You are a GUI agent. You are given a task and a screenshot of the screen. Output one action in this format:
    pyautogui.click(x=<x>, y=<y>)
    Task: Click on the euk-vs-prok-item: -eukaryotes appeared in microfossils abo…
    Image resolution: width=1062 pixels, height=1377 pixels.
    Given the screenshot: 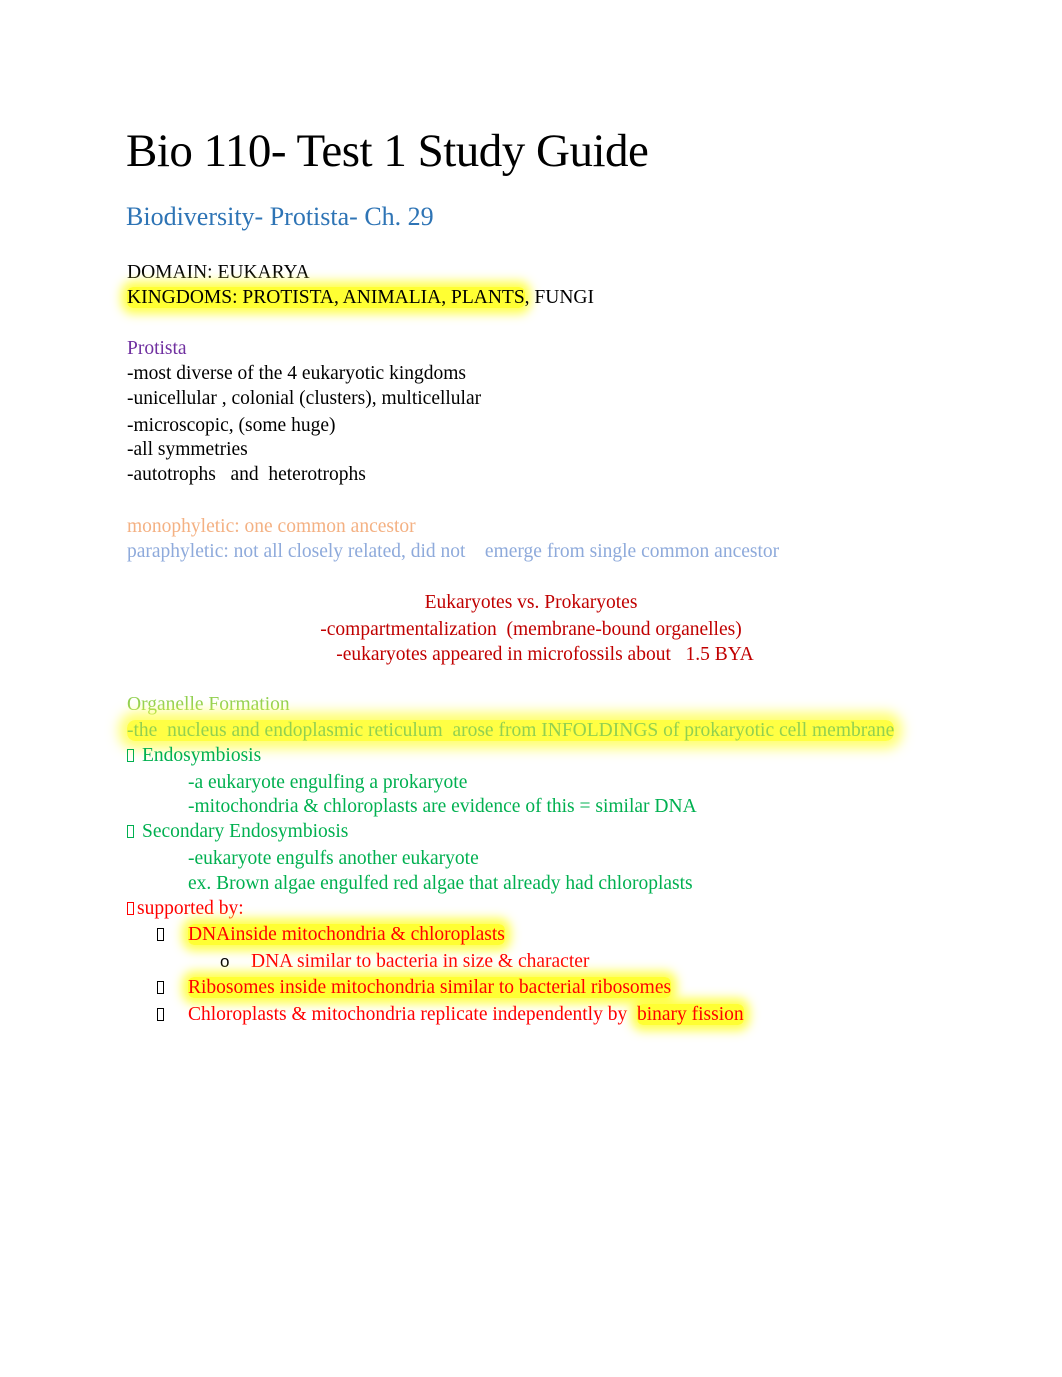 What is the action you would take?
    pyautogui.click(x=545, y=654)
    